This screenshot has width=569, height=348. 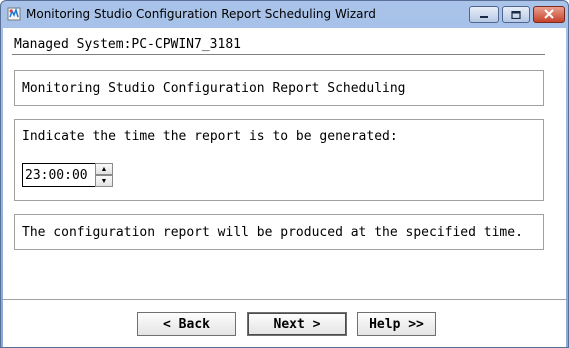 What do you see at coordinates (278, 54) in the screenshot?
I see `header-divider` at bounding box center [278, 54].